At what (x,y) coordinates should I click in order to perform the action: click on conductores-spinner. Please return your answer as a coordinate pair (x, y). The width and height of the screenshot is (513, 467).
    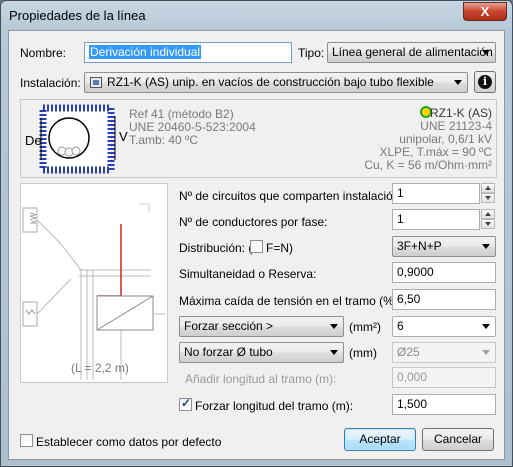
    Looking at the image, I should click on (488, 219).